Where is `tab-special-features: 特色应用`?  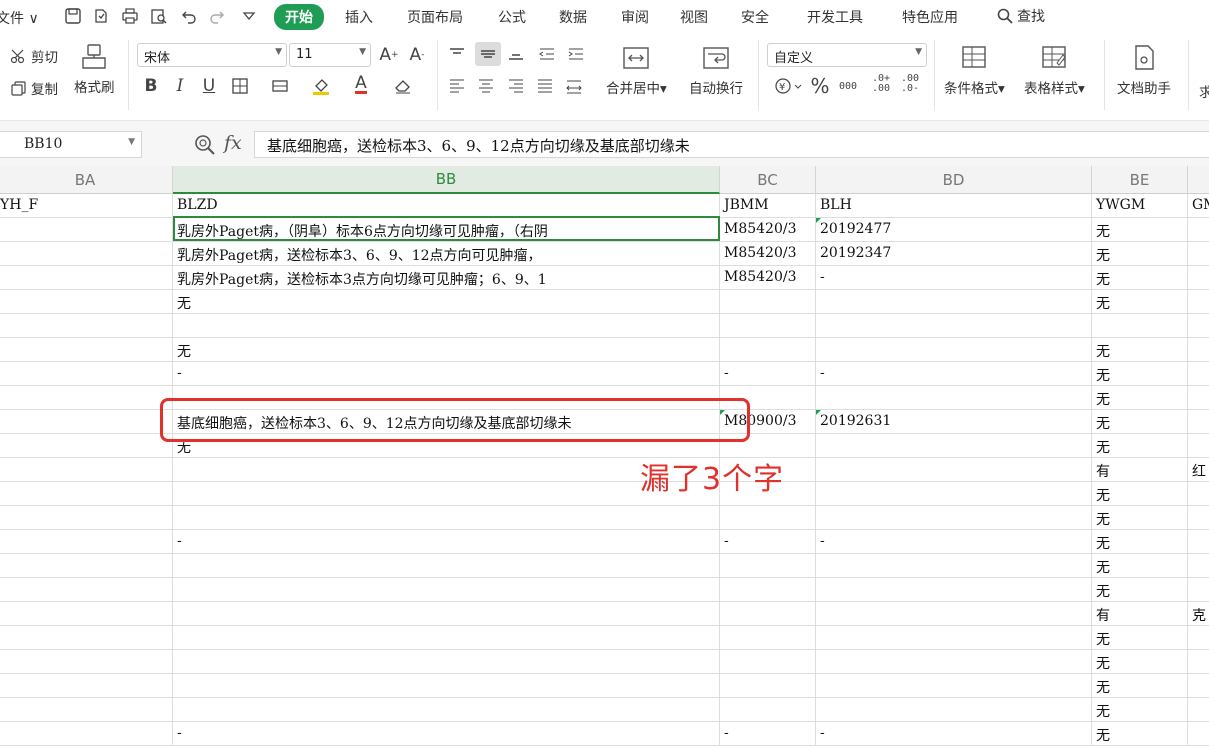 tab-special-features: 特色应用 is located at coordinates (930, 17).